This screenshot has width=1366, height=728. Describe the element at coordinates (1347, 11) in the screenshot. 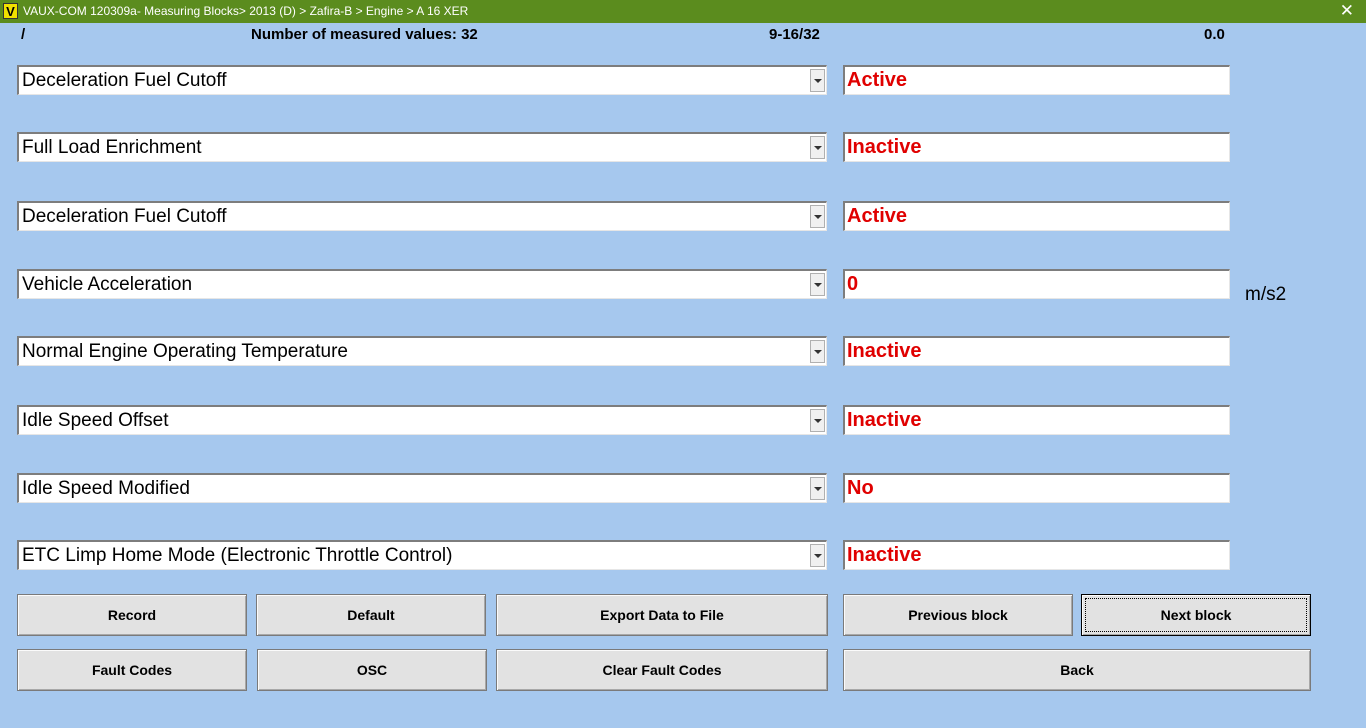

I see `close-icon: ✕` at that location.